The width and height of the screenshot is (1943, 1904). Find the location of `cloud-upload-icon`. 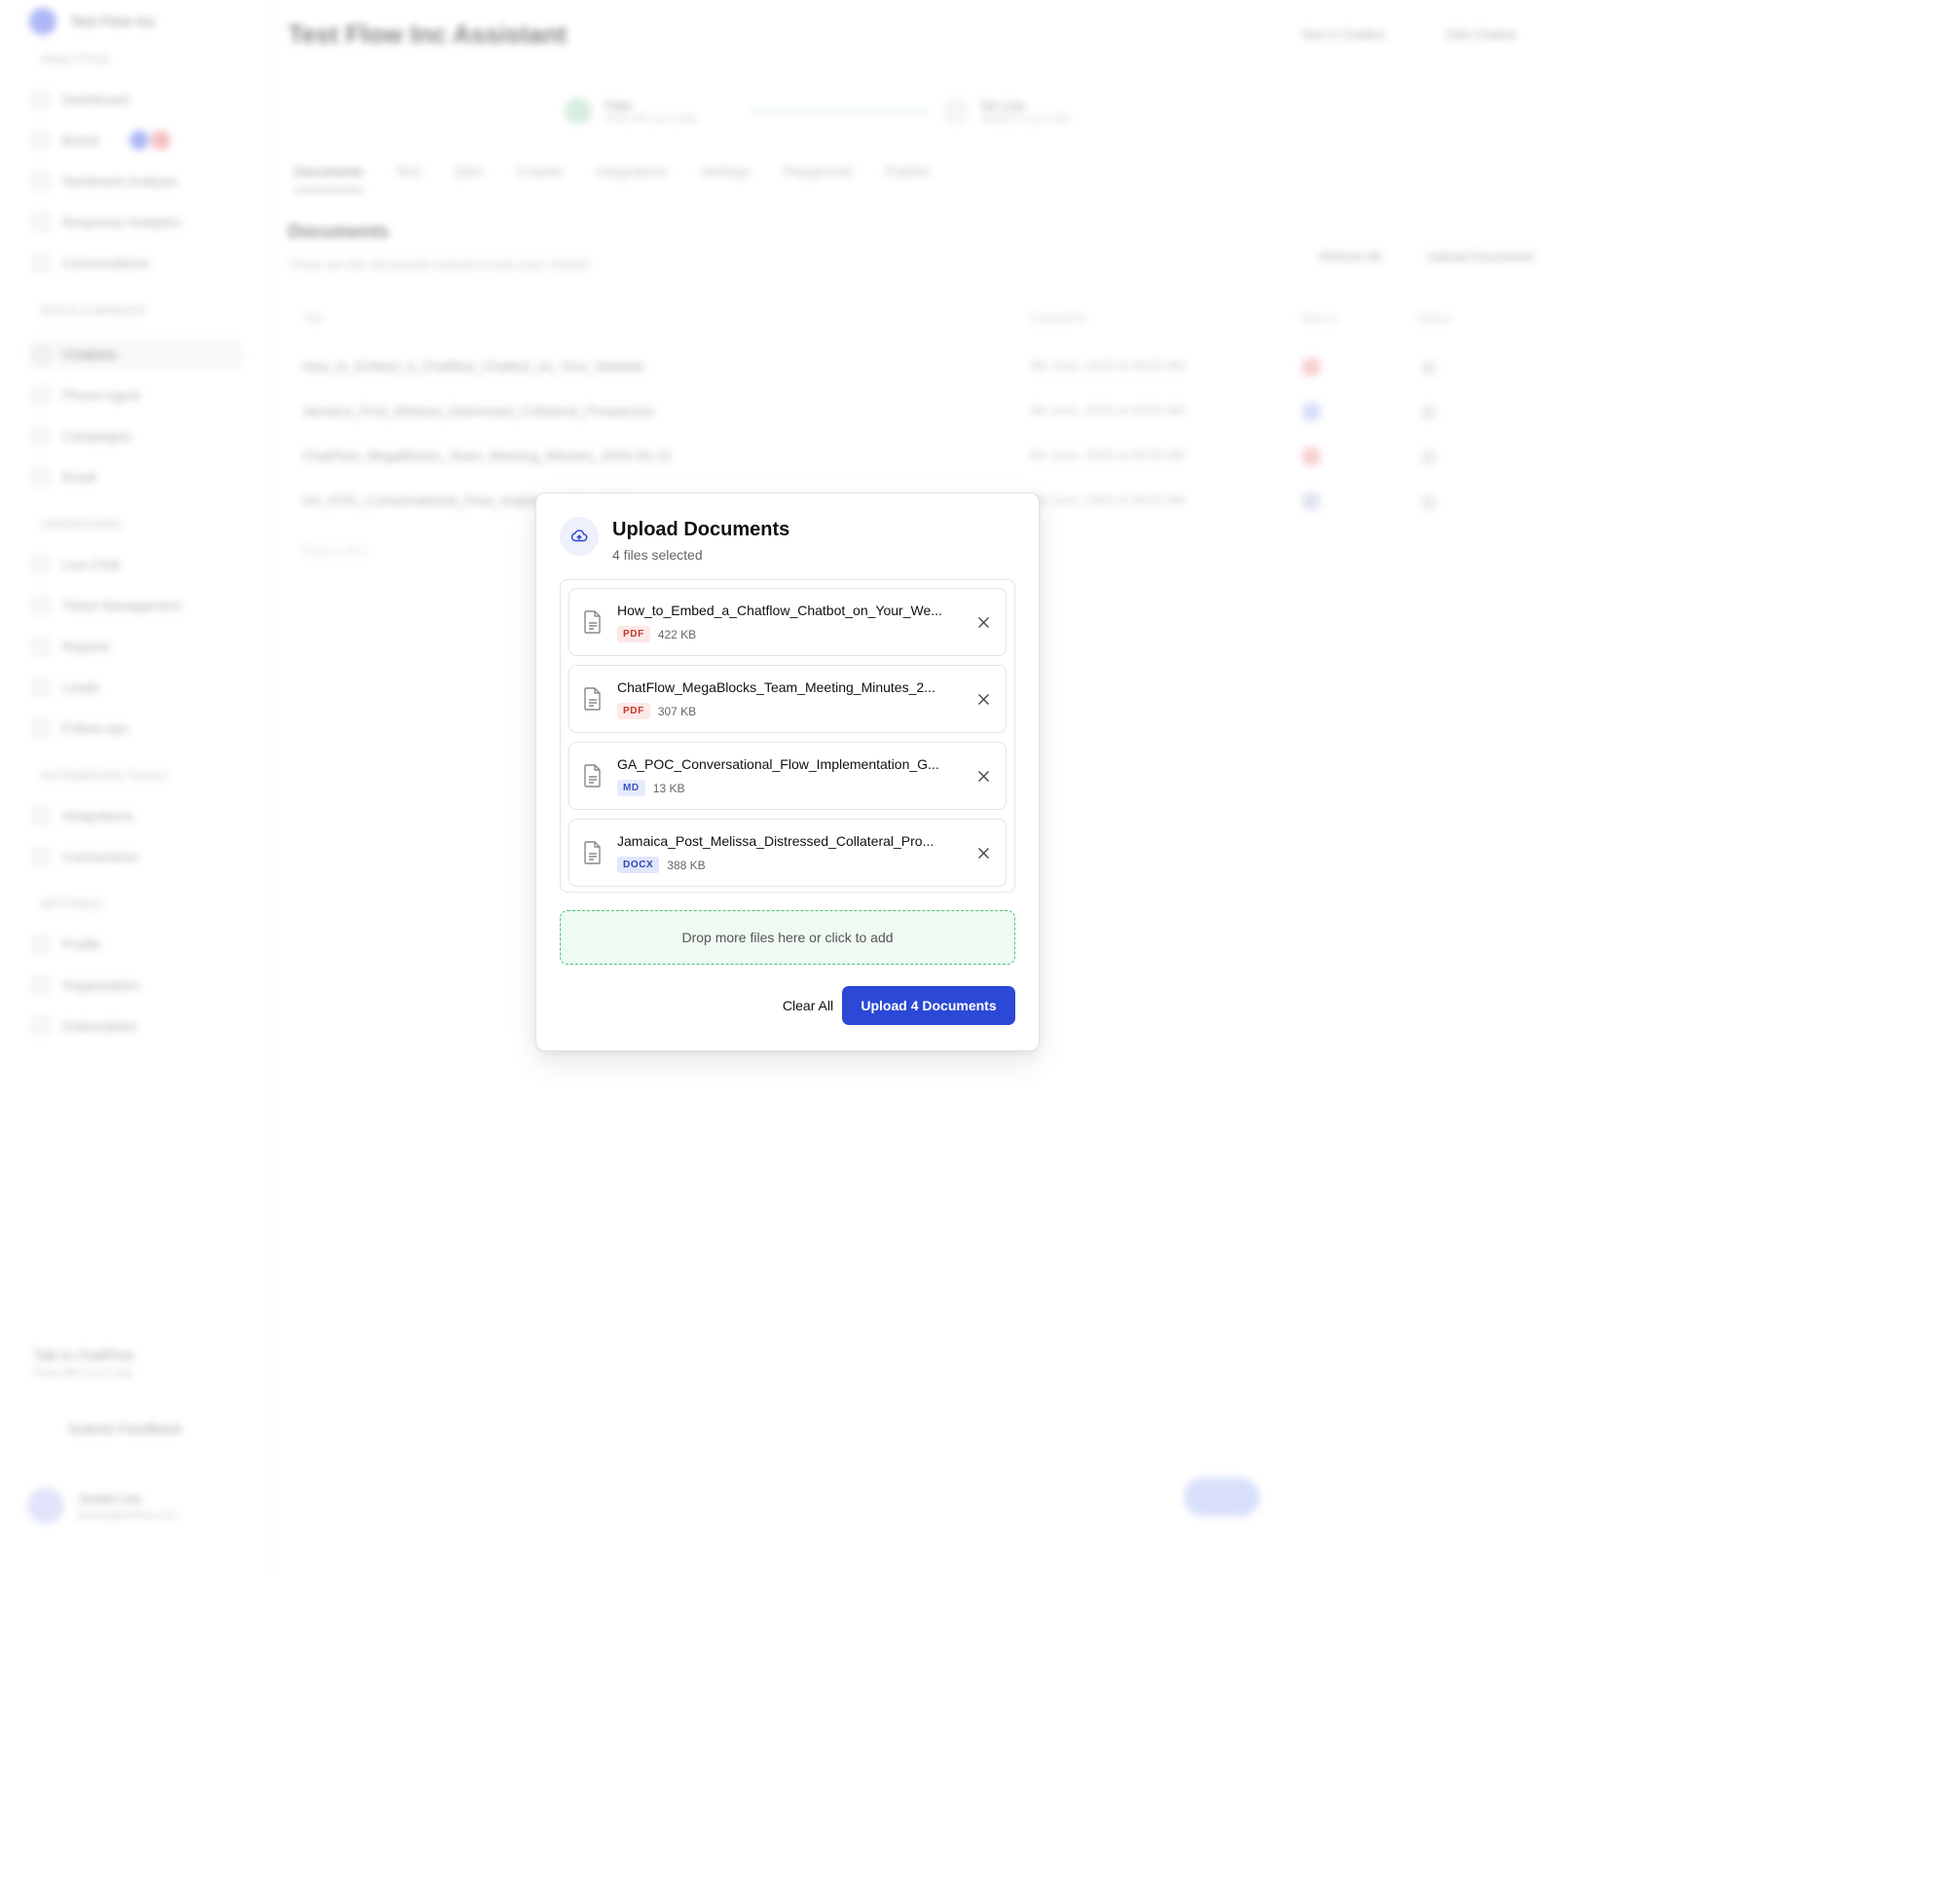

cloud-upload-icon is located at coordinates (579, 536).